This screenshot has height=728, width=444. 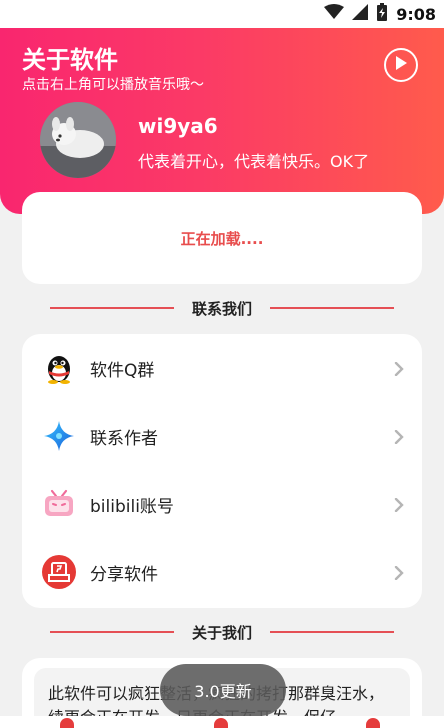 What do you see at coordinates (416, 14) in the screenshot?
I see `clock: 9:08` at bounding box center [416, 14].